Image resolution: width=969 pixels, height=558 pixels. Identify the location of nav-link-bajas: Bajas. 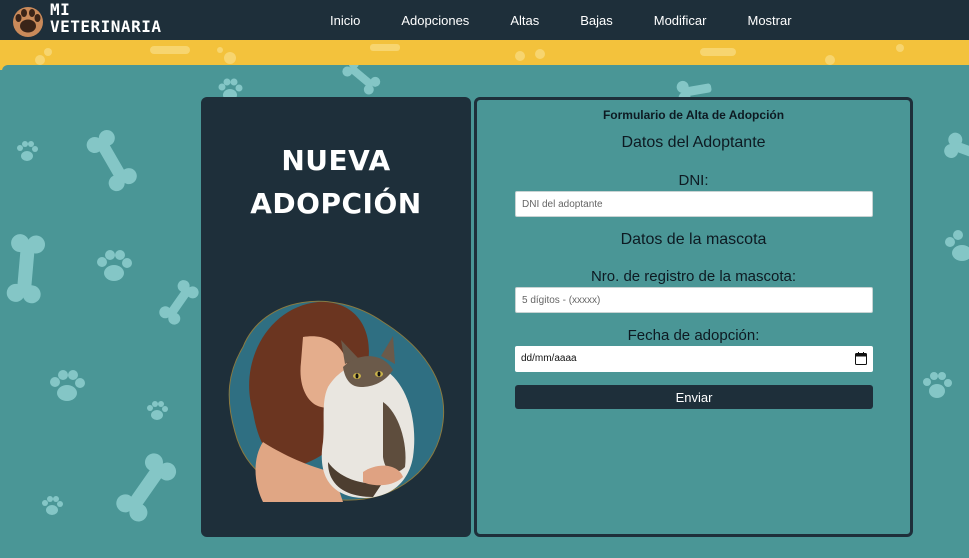
(596, 20).